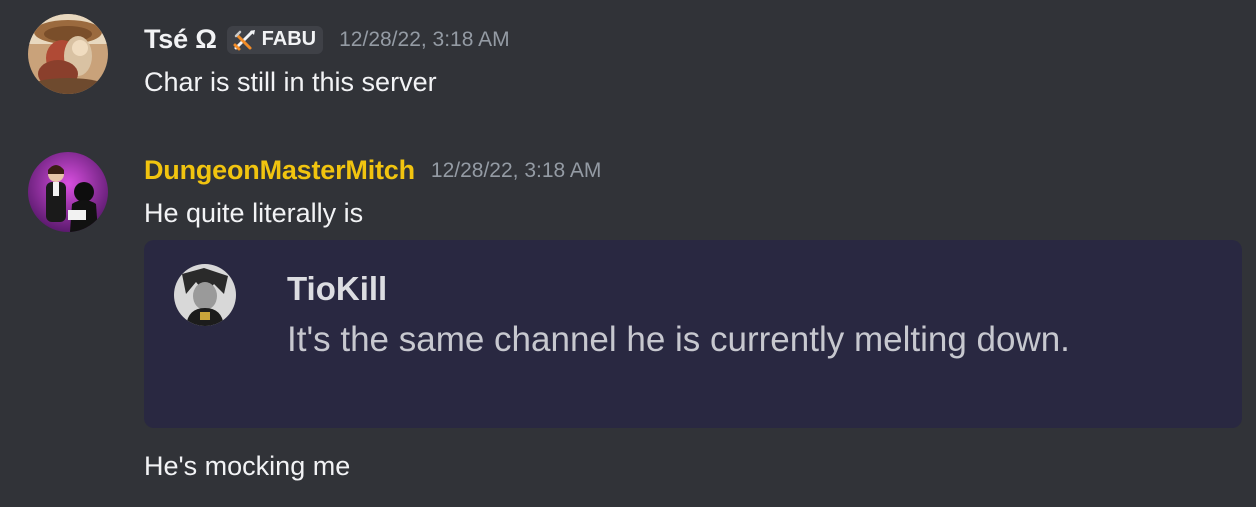 The image size is (1256, 507). I want to click on message-text: He quite literally is, so click(254, 213).